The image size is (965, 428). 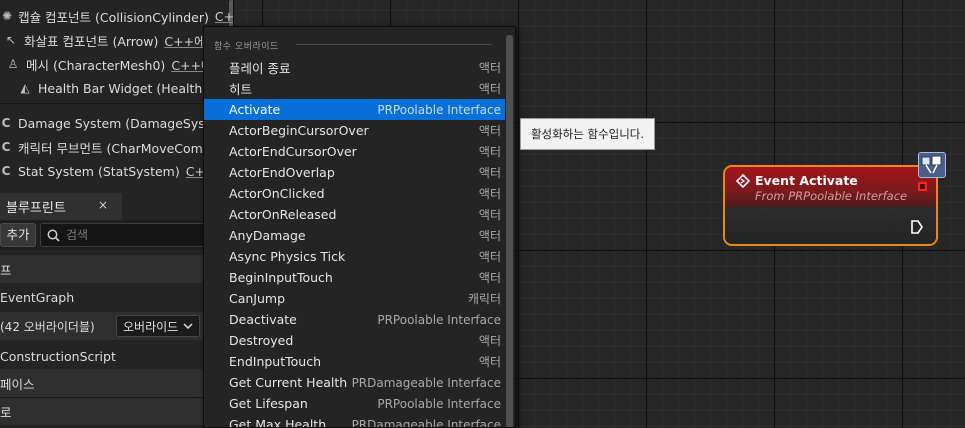 I want to click on component-item-collision-cylinder: ✺ 캡슐 컴포넌트 (CollisionCylinder) C++, so click(x=117, y=16).